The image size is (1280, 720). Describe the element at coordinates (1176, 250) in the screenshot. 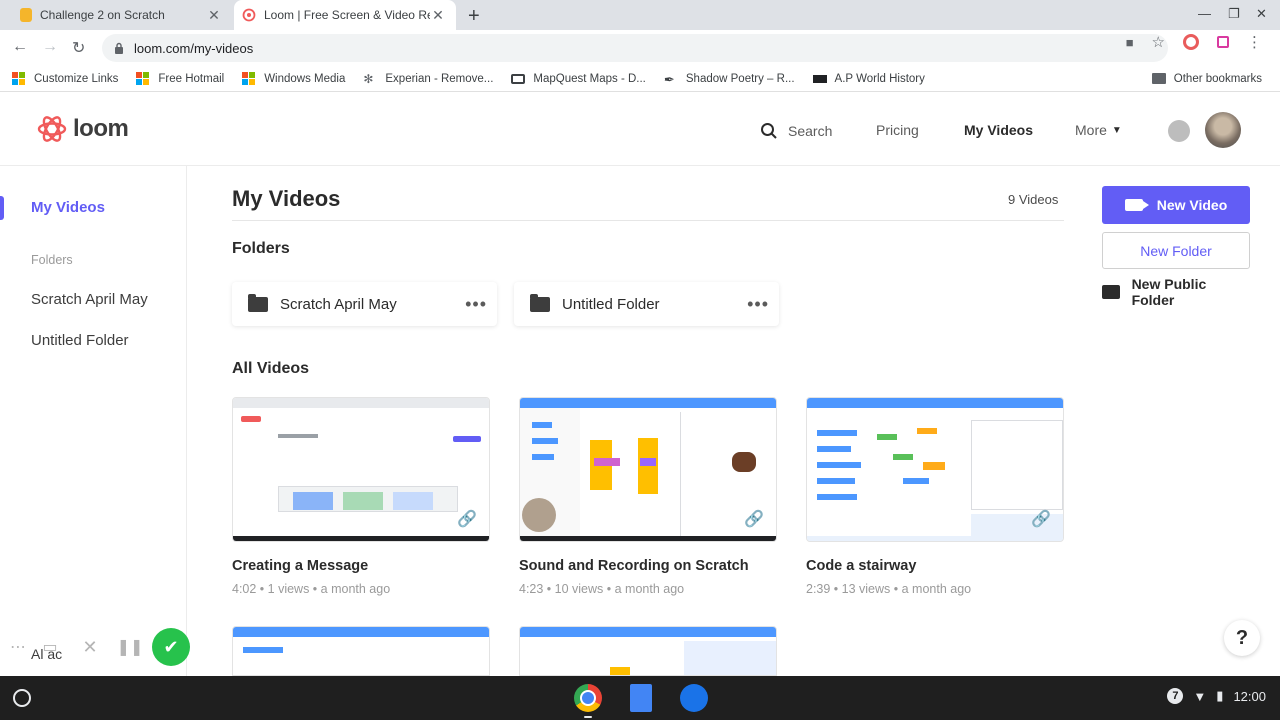

I see `new-folder-button: New Folder` at that location.